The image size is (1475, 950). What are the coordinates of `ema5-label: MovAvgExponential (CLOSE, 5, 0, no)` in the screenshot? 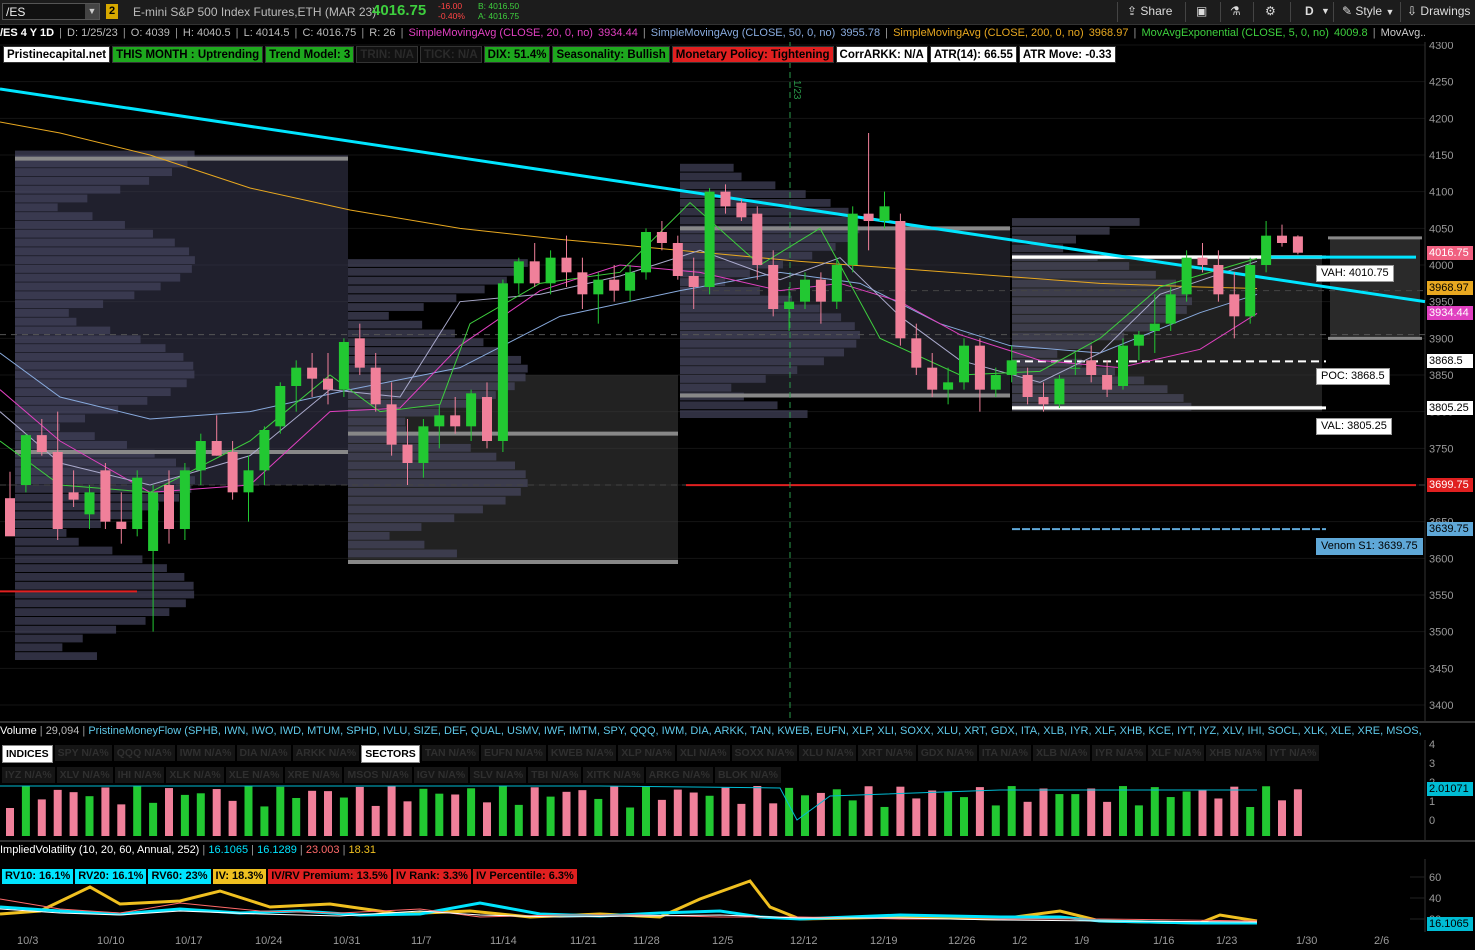 It's located at (1235, 33).